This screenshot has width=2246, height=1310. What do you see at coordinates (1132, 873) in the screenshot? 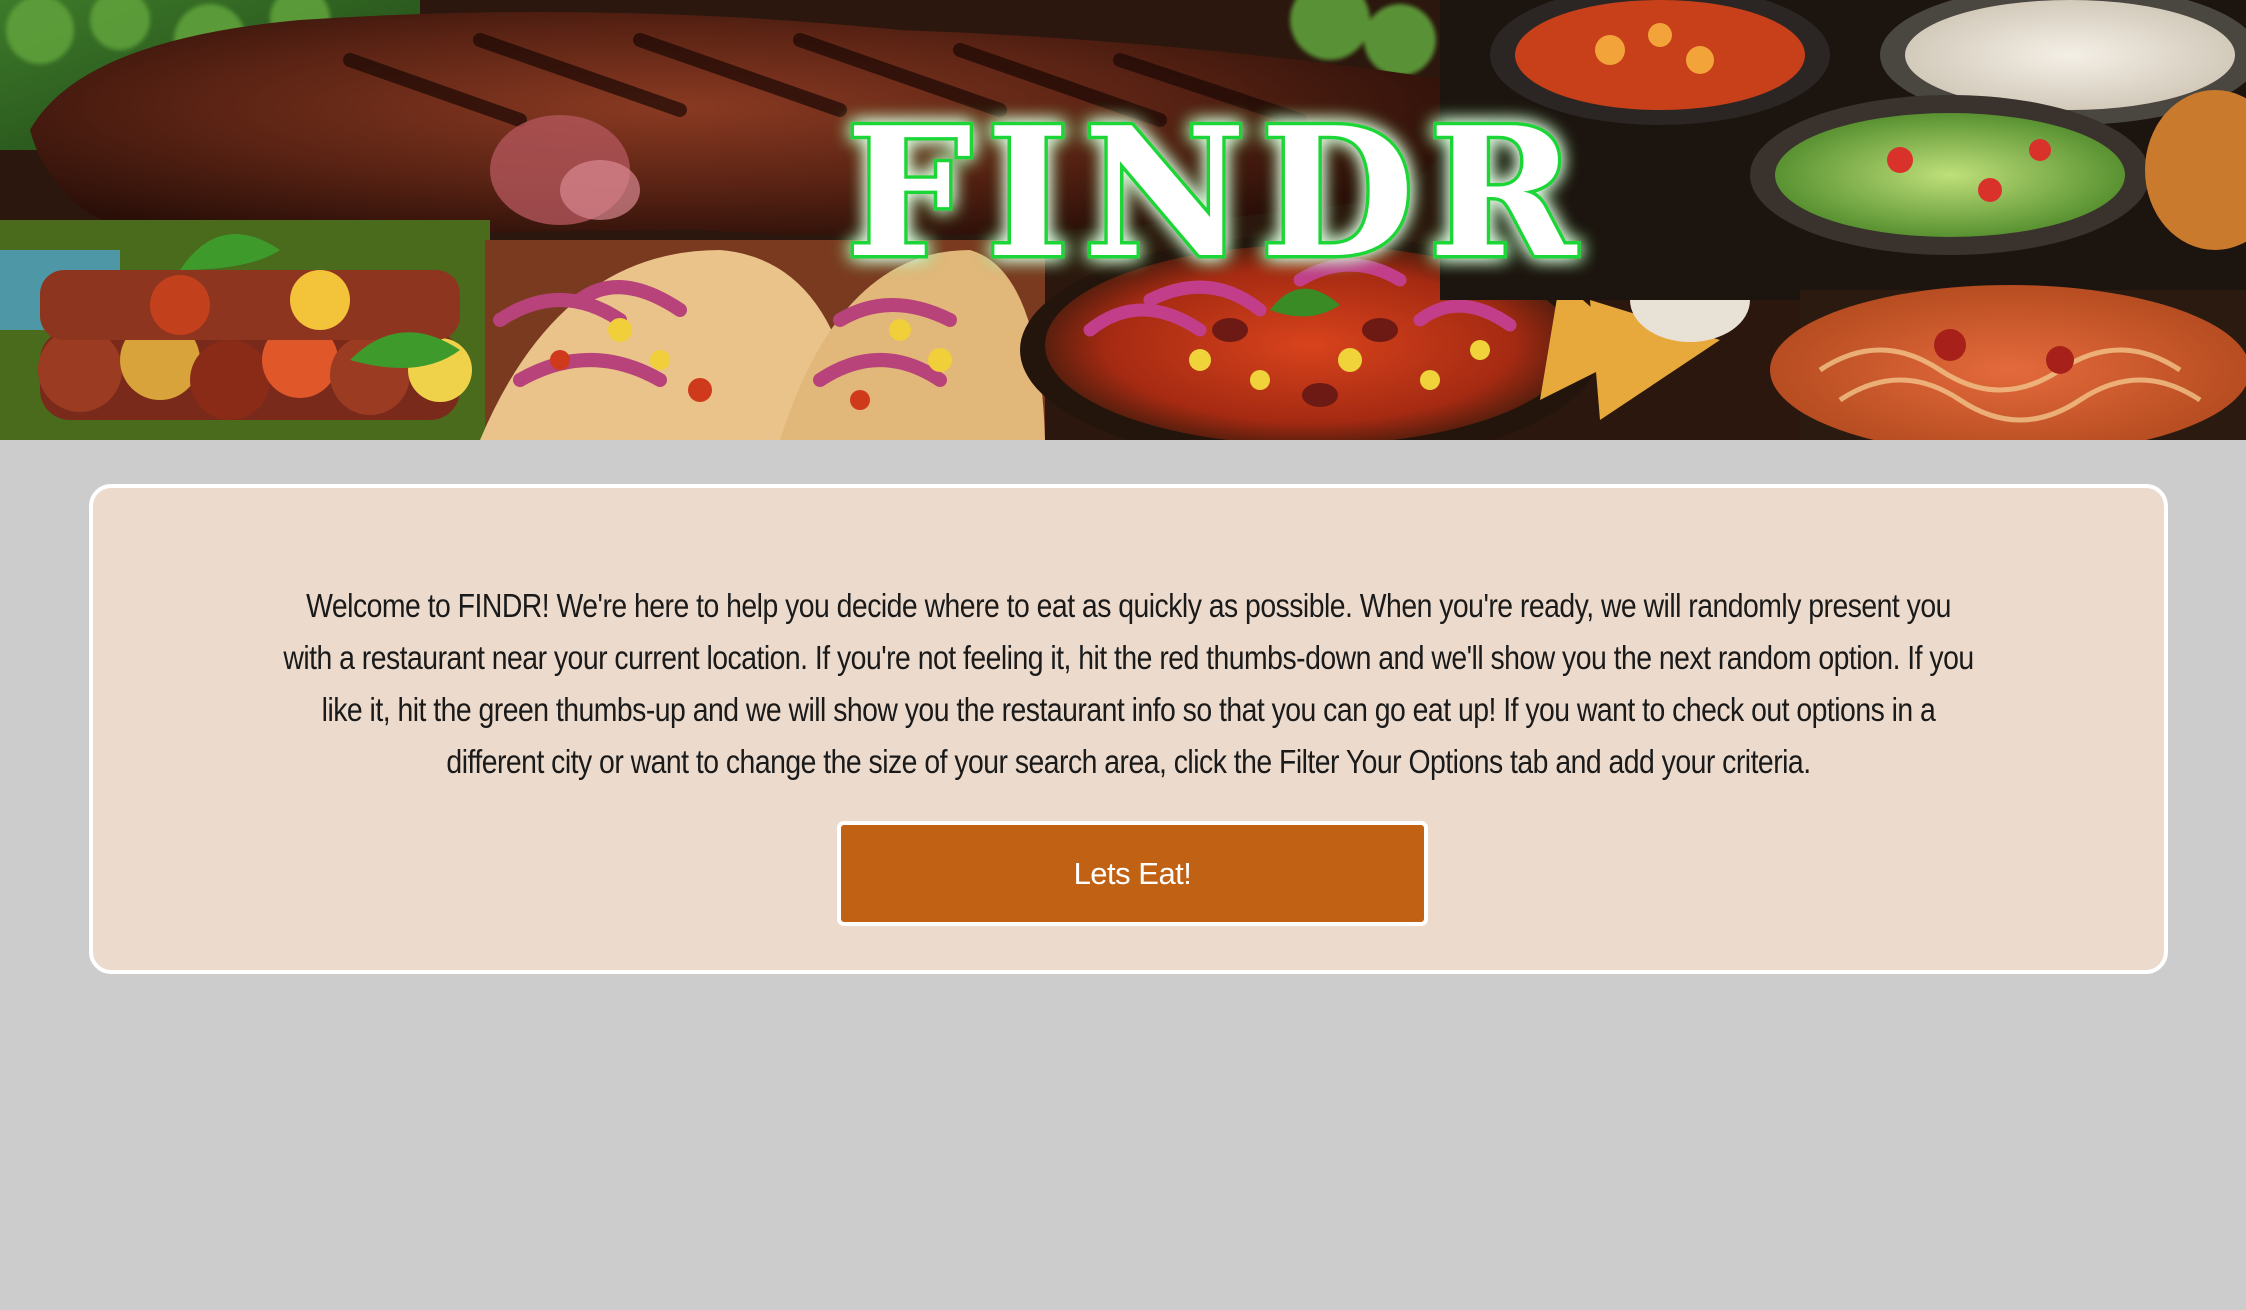
I see `lets-eat-button: Lets Eat!` at bounding box center [1132, 873].